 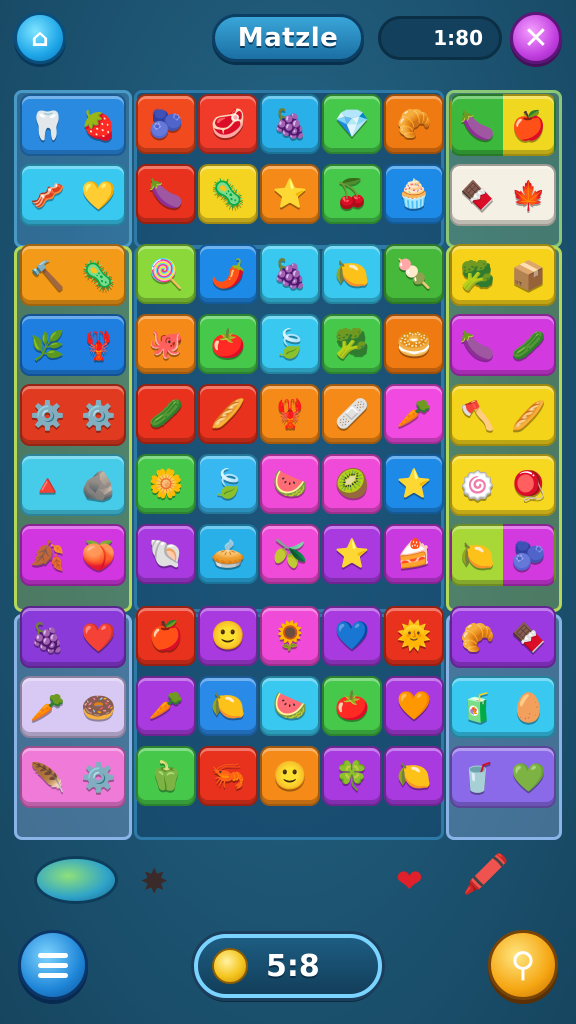 What do you see at coordinates (414, 124) in the screenshot?
I see `board-tile: 🥐` at bounding box center [414, 124].